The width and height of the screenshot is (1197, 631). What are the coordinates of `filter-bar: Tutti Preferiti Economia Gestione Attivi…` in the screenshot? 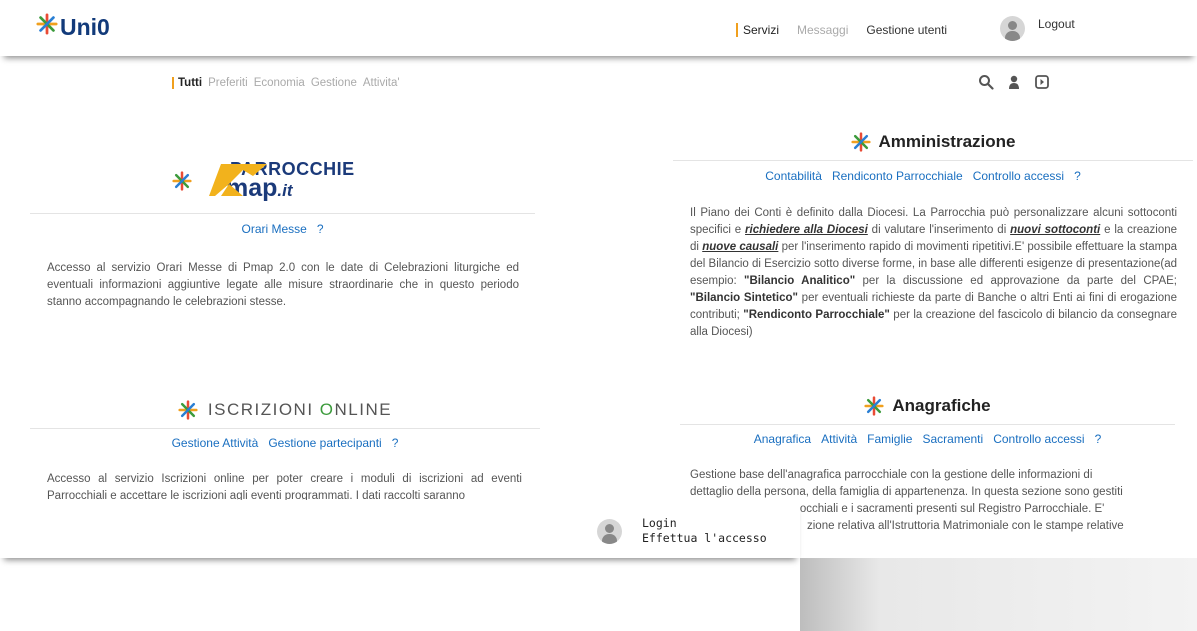 It's located at (610, 82).